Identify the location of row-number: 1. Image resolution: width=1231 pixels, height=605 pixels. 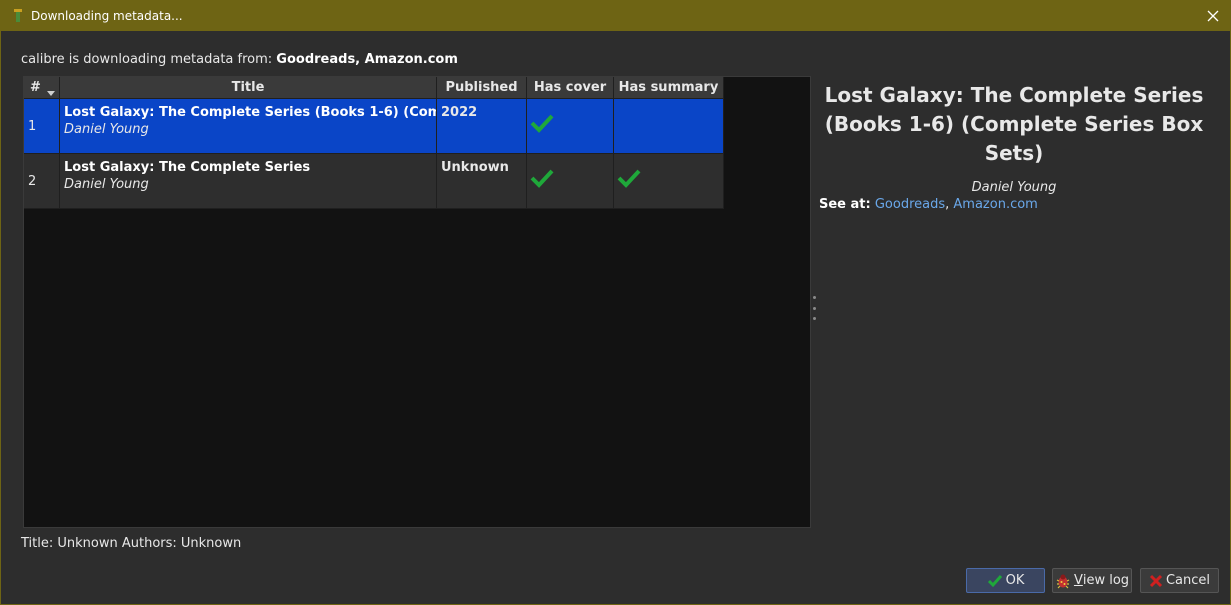
(42, 126).